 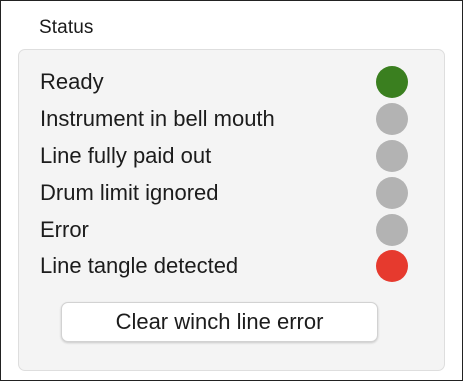 I want to click on status-row-error: Error, so click(x=224, y=230).